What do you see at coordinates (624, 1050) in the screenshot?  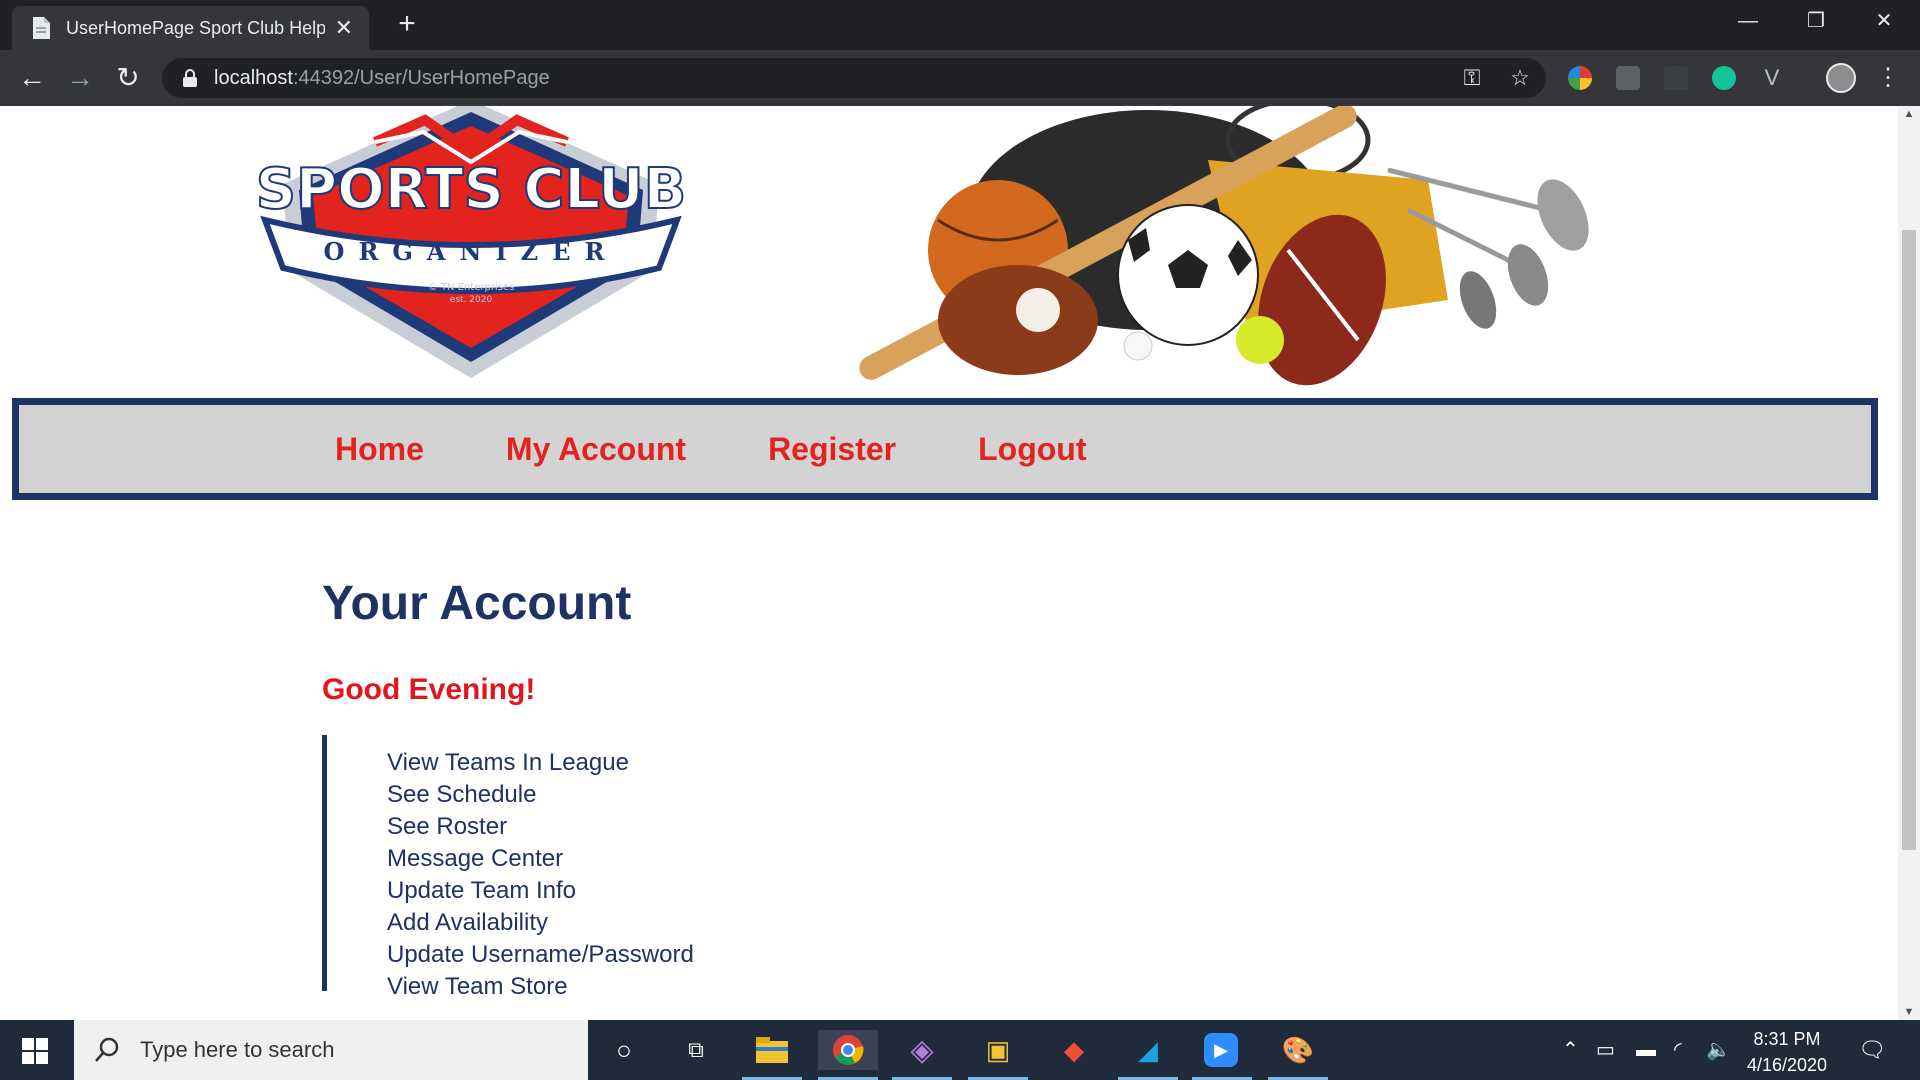 I see `cortana-icon: ○` at bounding box center [624, 1050].